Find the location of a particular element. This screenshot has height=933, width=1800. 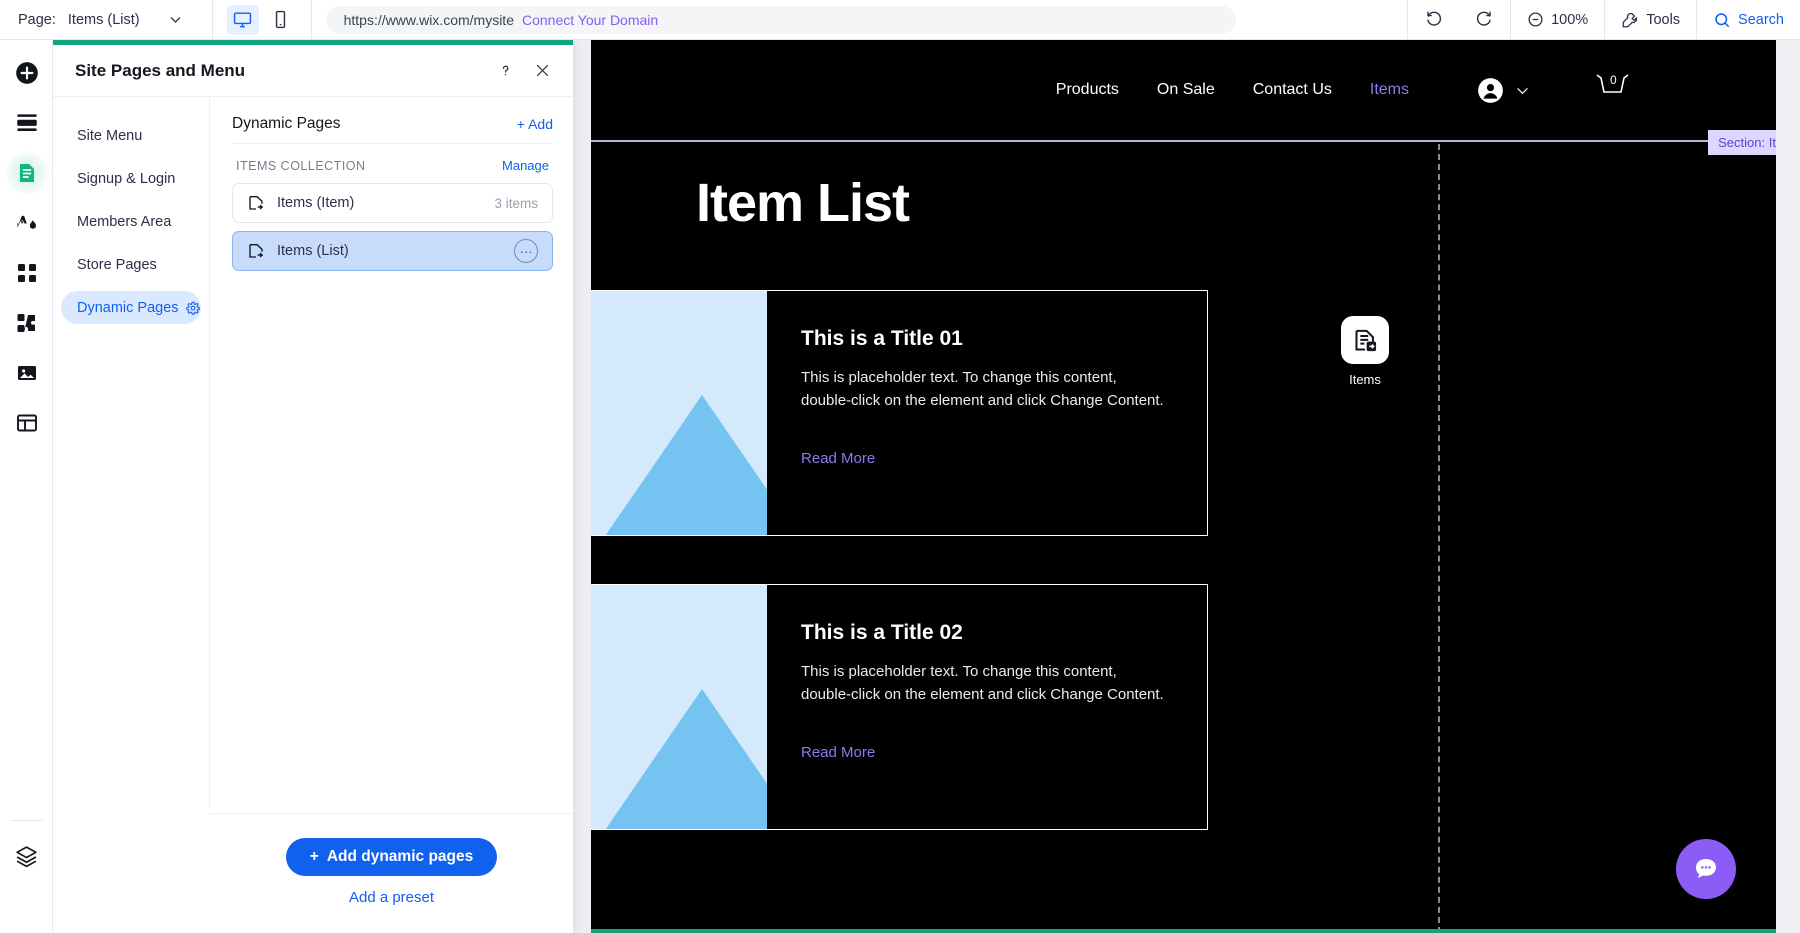

sidebar-item-apps is located at coordinates (26, 273).